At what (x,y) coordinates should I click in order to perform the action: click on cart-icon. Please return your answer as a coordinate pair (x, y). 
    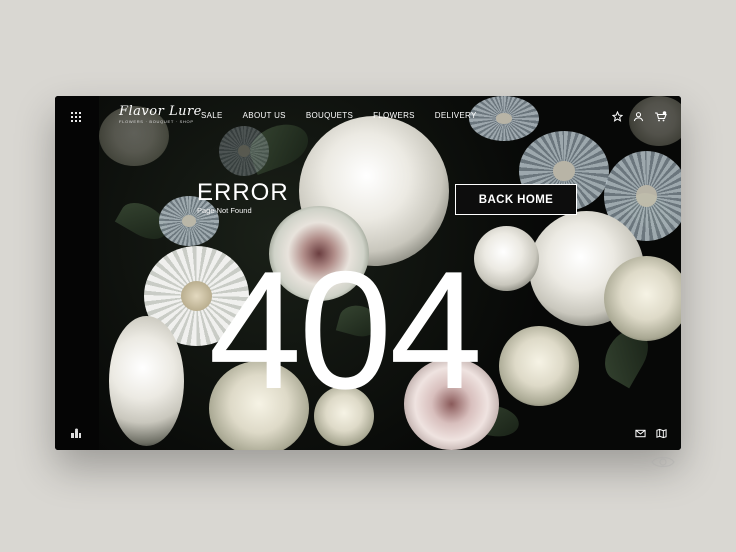
    Looking at the image, I should click on (661, 116).